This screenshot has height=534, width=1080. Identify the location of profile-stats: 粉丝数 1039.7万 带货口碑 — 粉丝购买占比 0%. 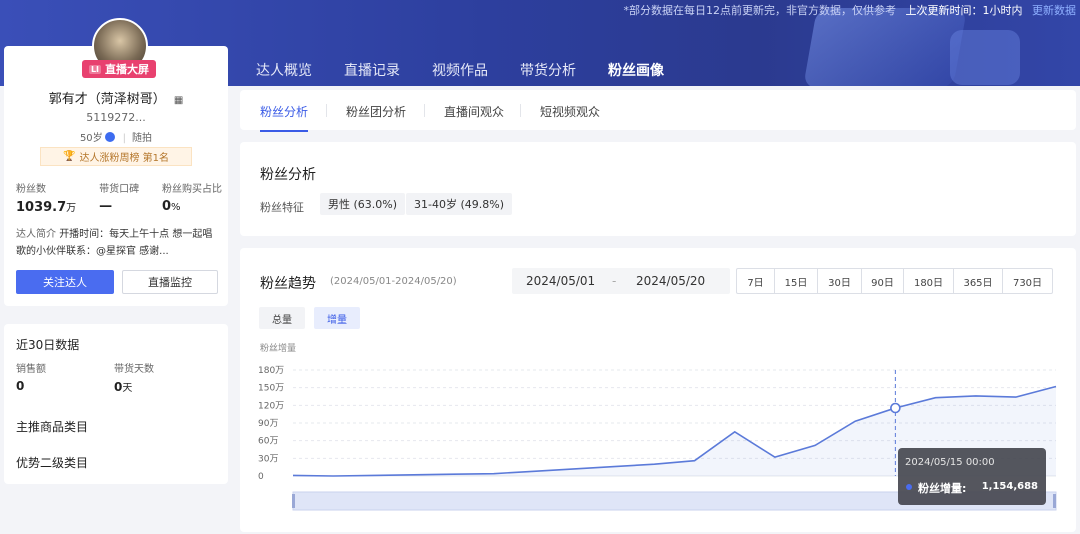
(119, 197).